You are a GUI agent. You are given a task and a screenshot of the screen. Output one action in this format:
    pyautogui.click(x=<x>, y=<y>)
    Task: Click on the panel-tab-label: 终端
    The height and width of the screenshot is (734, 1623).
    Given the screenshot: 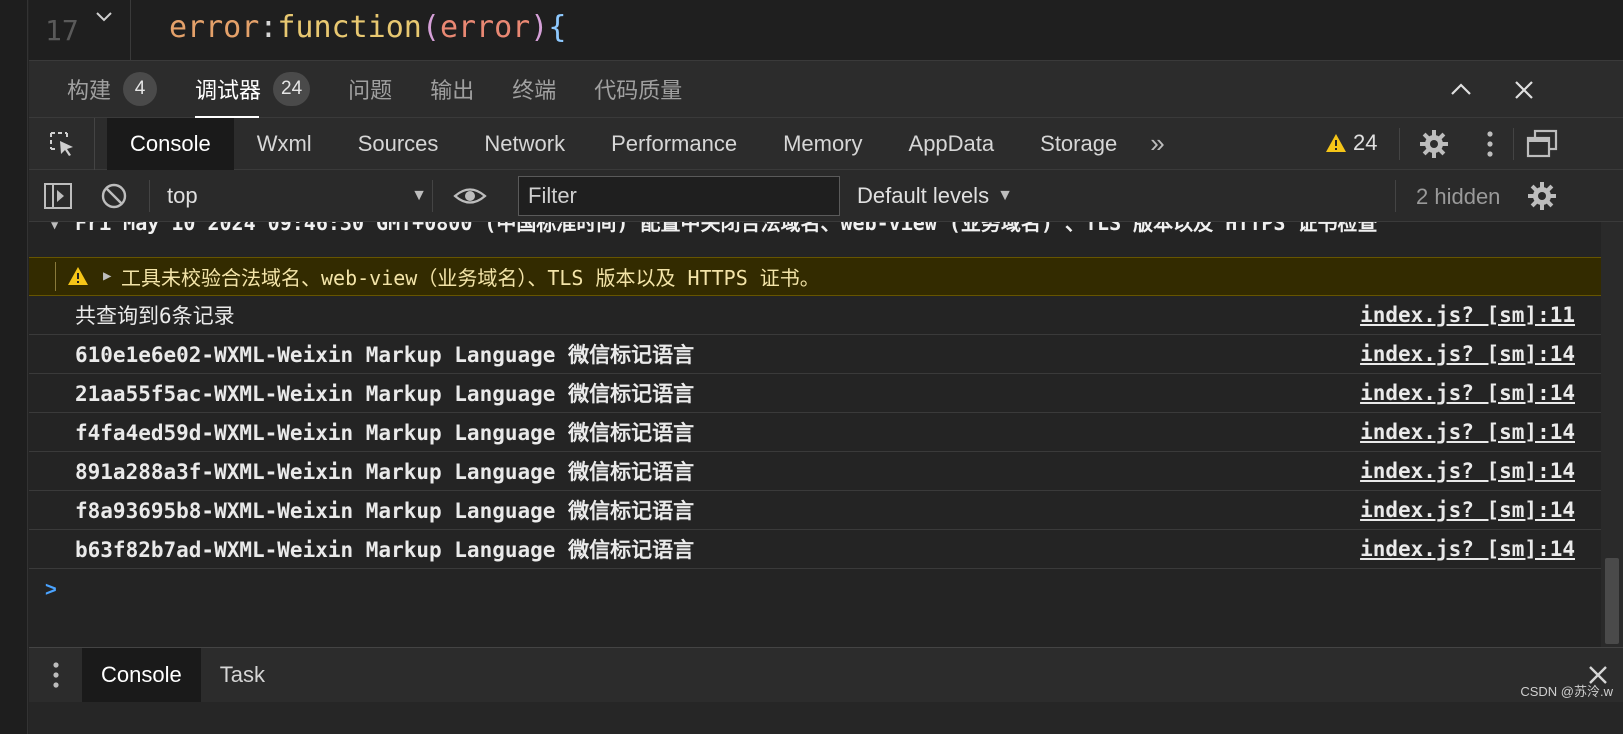 What is the action you would take?
    pyautogui.click(x=534, y=90)
    